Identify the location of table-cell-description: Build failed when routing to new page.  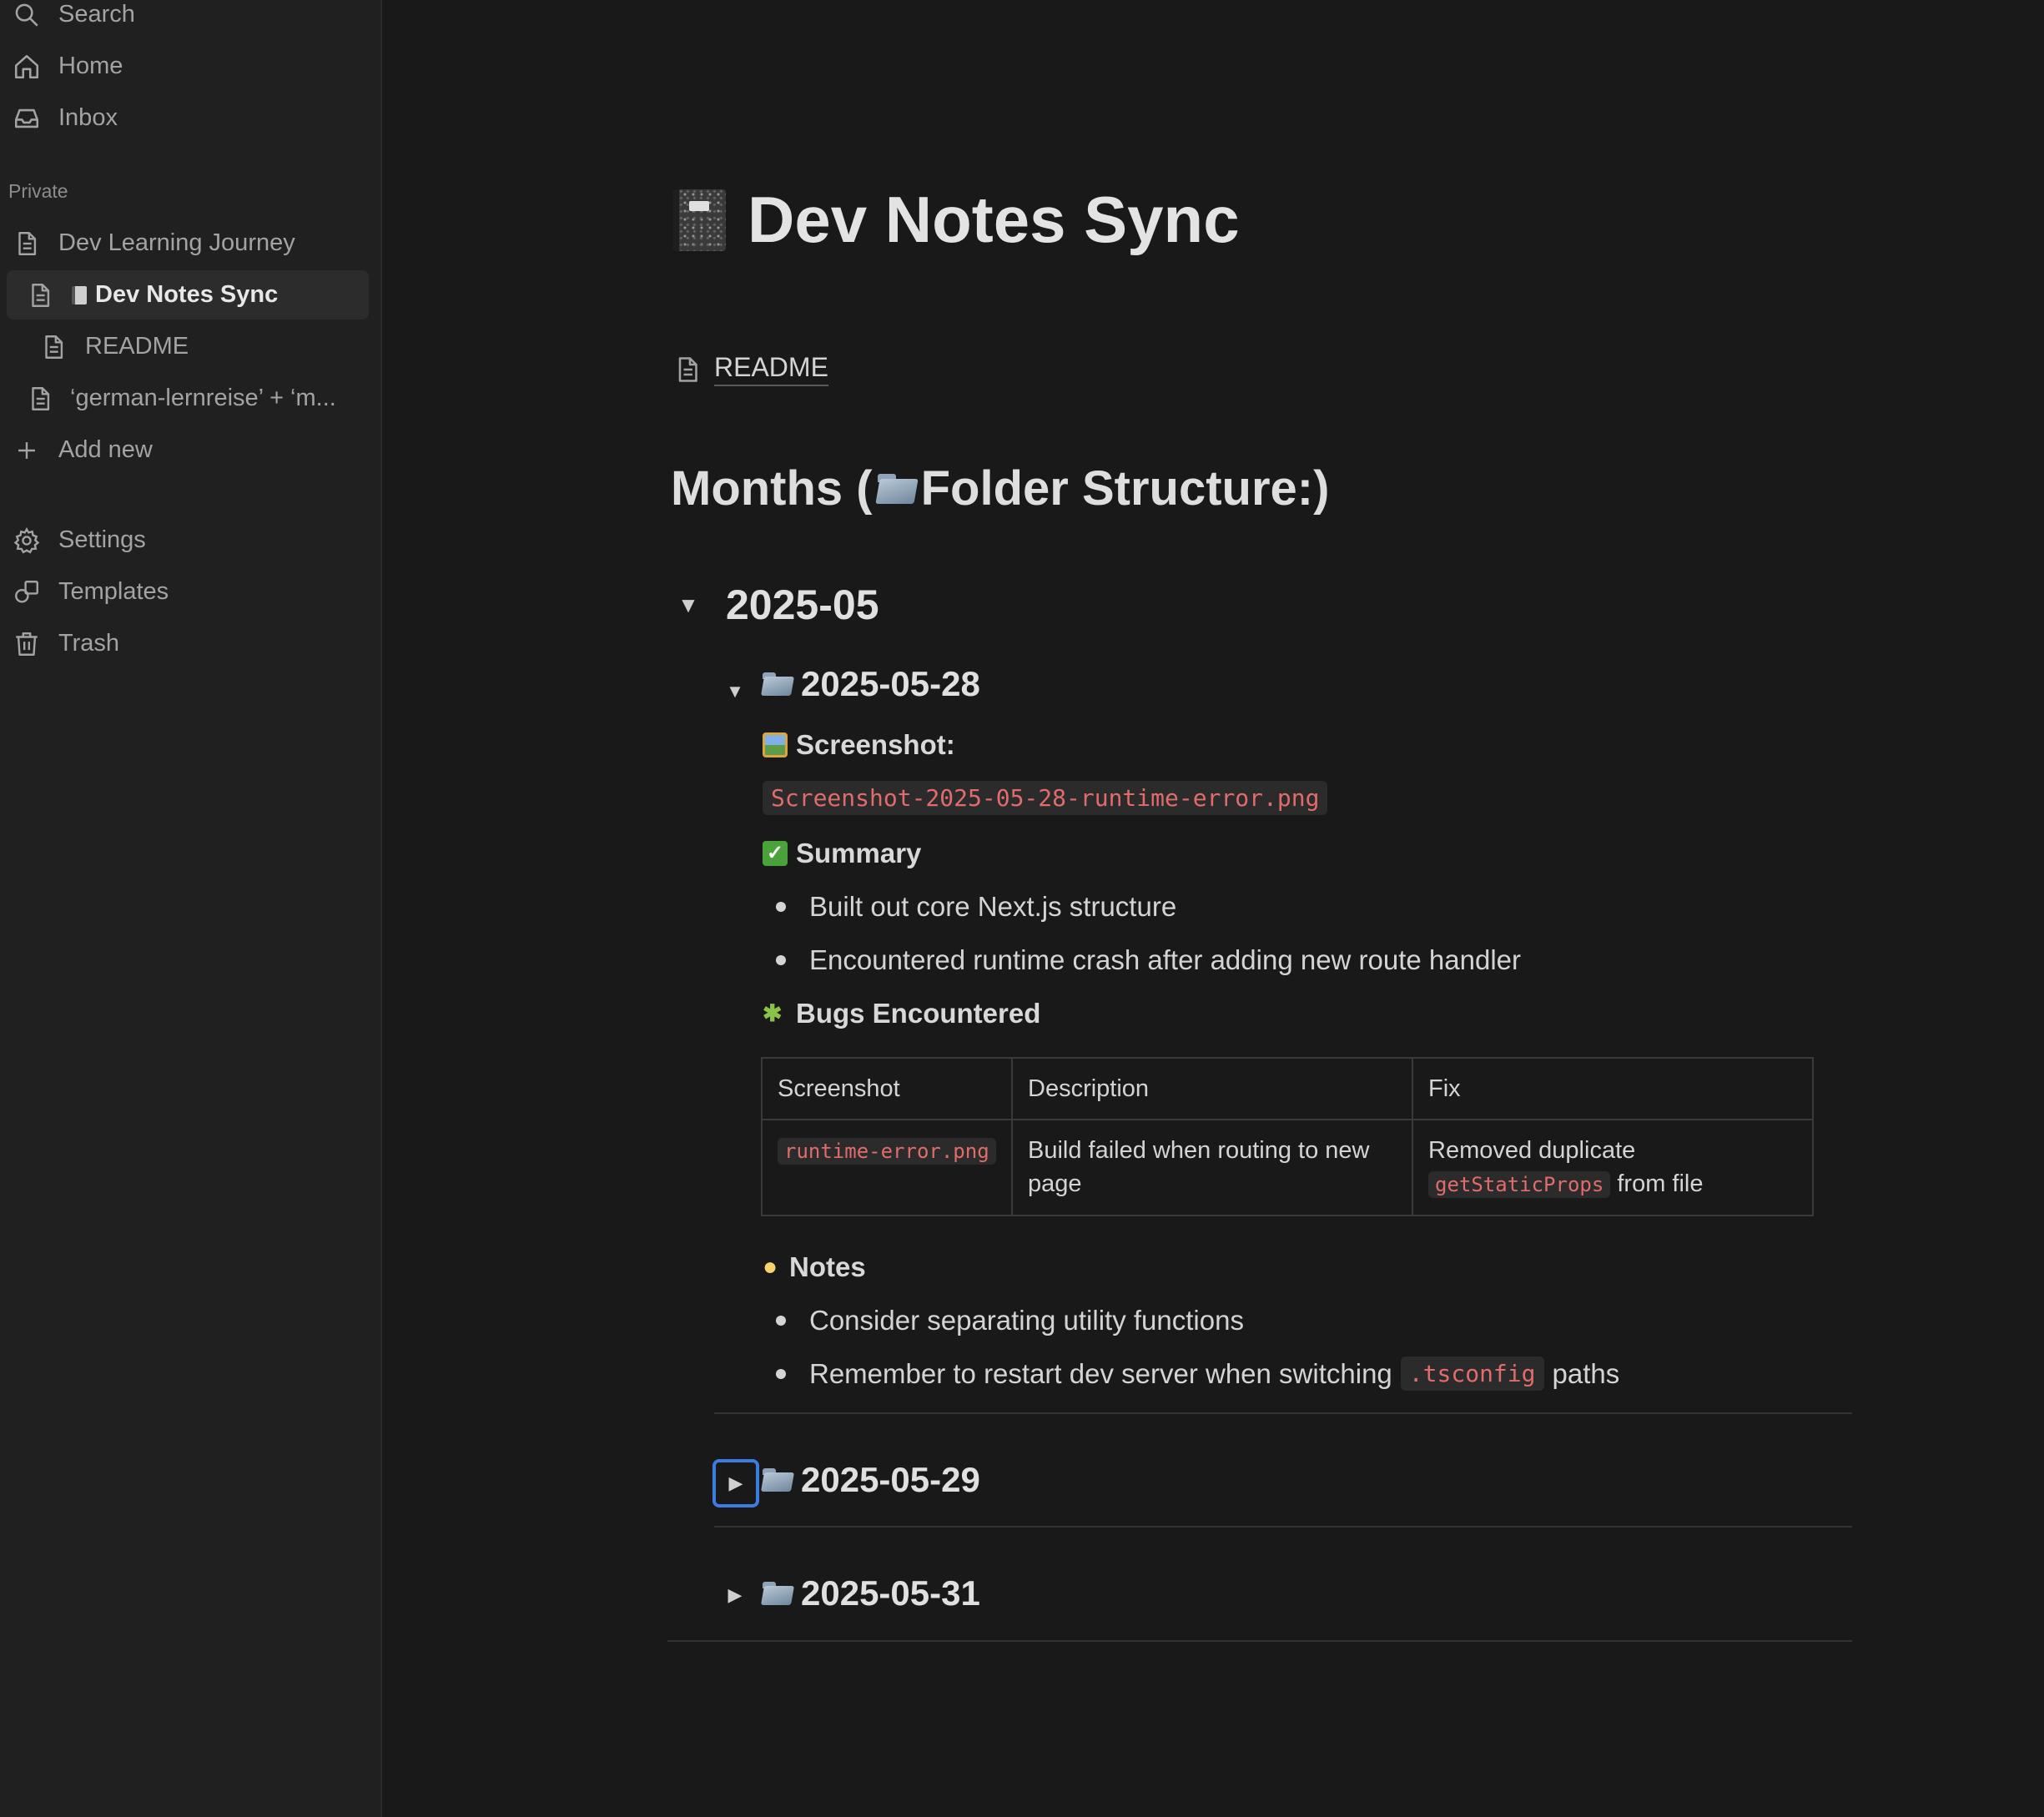
(1212, 1167).